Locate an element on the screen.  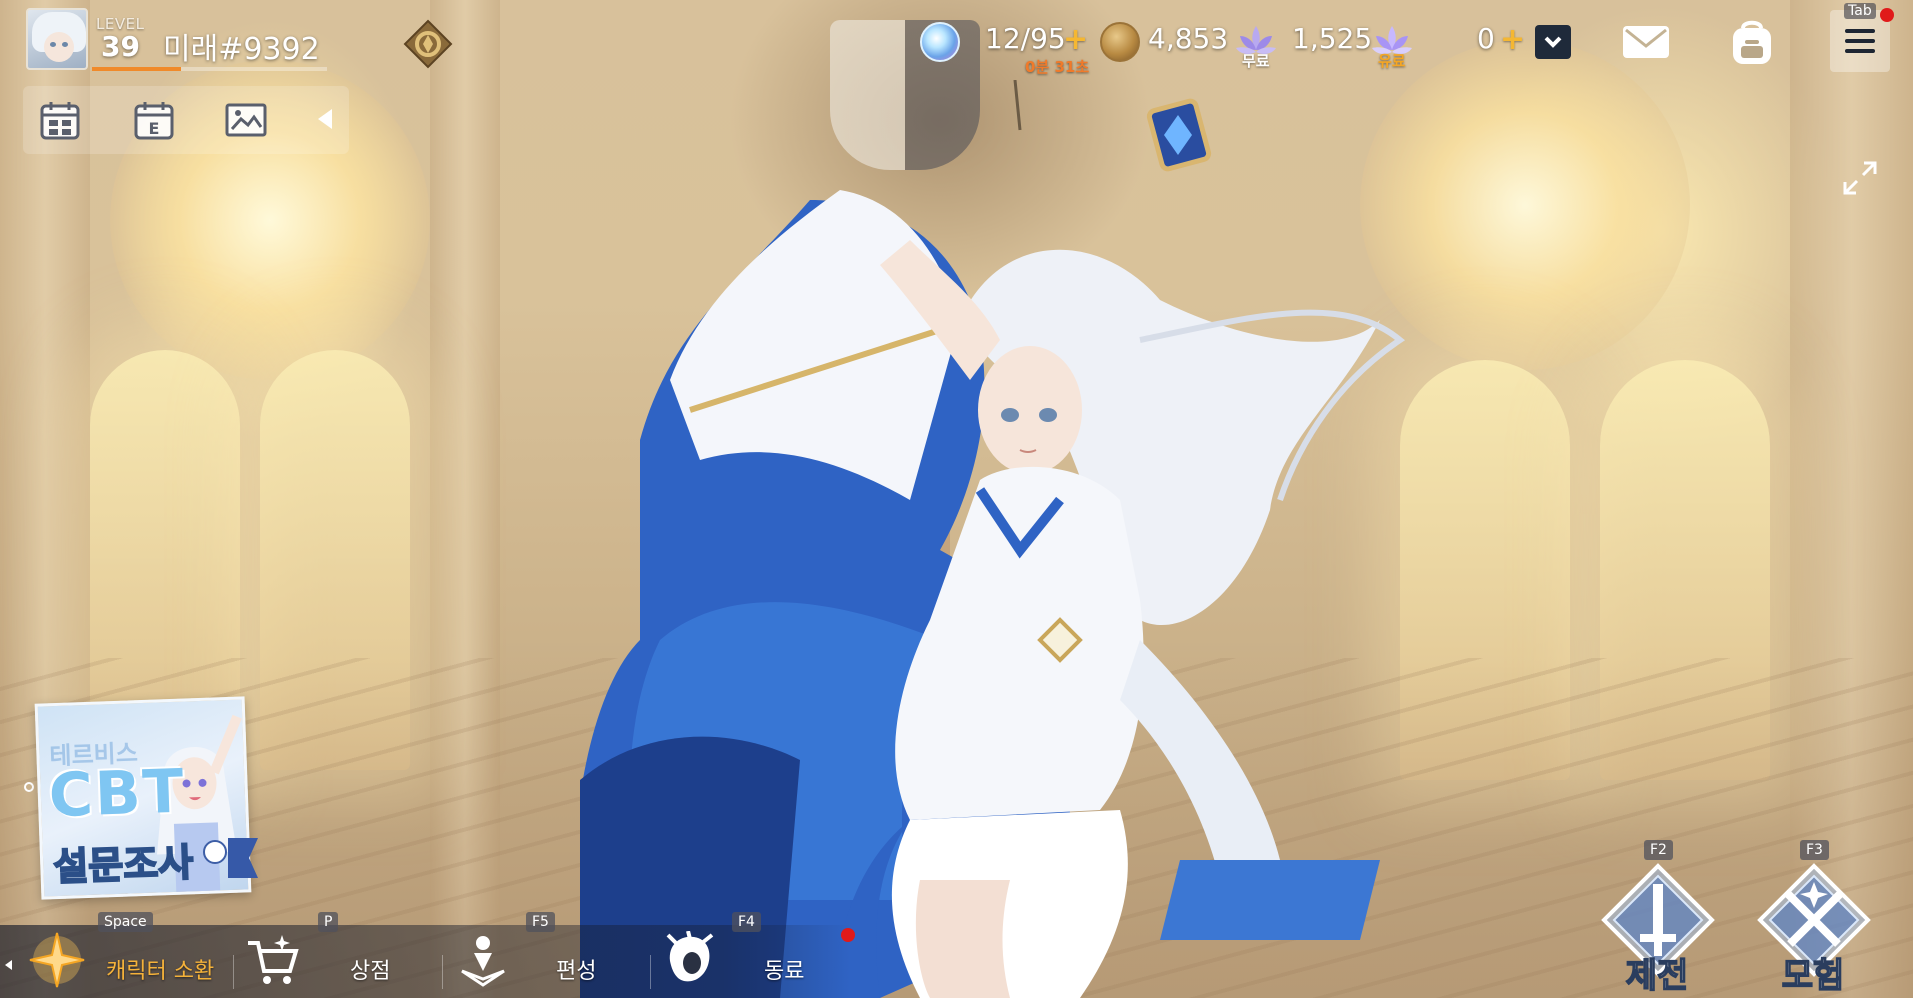
gold-value: 4,853 is located at coordinates (1188, 38).